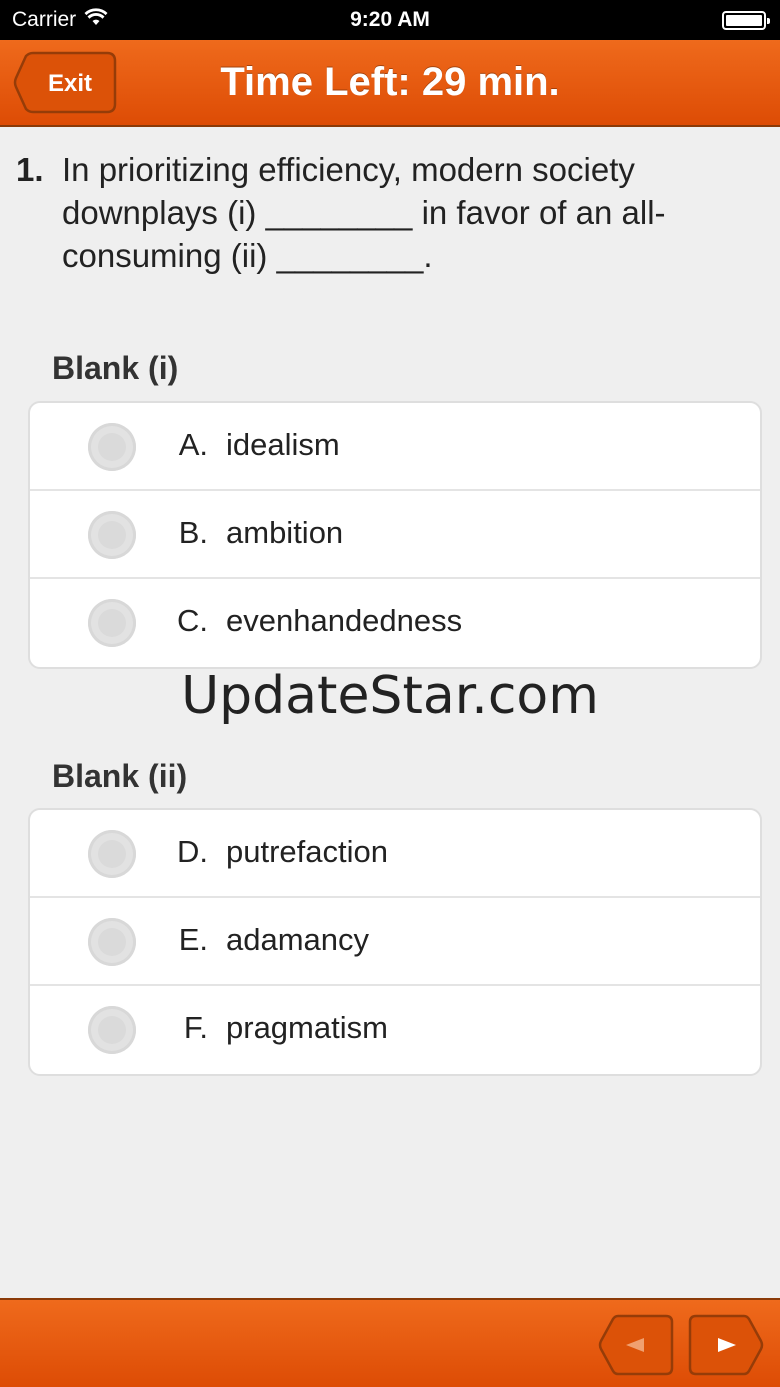 The width and height of the screenshot is (780, 1387). Describe the element at coordinates (193, 939) in the screenshot. I see `option-letter: E.` at that location.